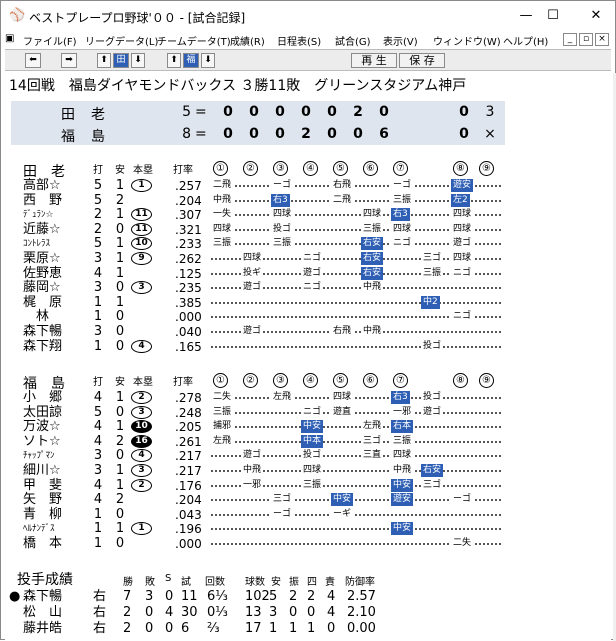  I want to click on player-name: ｺﾝﾄﾚﾗｽ, so click(37, 244).